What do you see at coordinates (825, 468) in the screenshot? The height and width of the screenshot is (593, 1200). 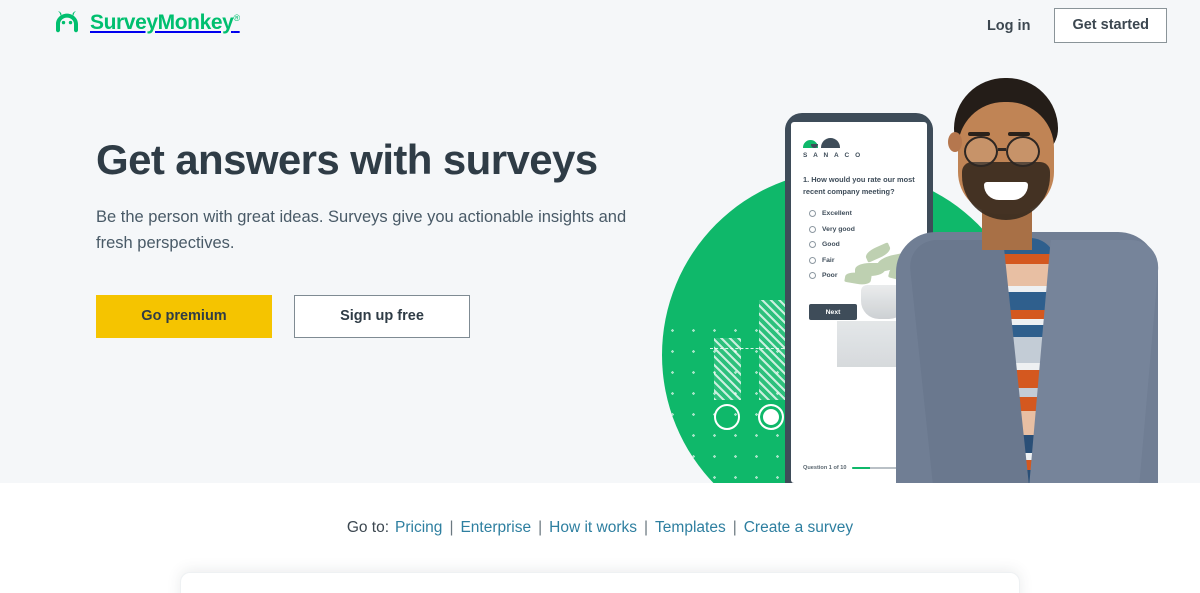 I see `progress-label: Question 1 of 10` at bounding box center [825, 468].